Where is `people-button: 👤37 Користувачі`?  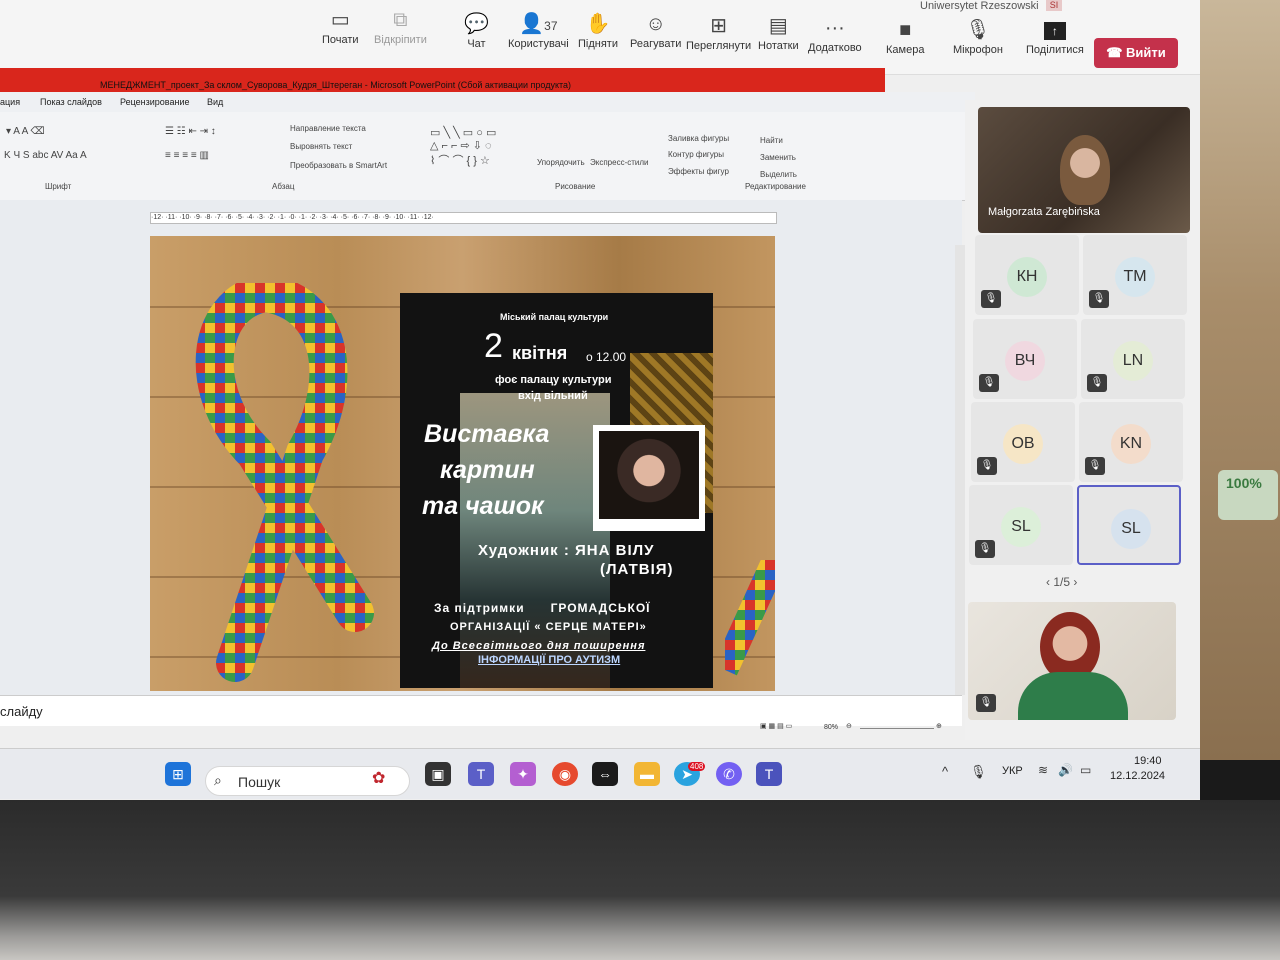 people-button: 👤37 Користувачі is located at coordinates (538, 30).